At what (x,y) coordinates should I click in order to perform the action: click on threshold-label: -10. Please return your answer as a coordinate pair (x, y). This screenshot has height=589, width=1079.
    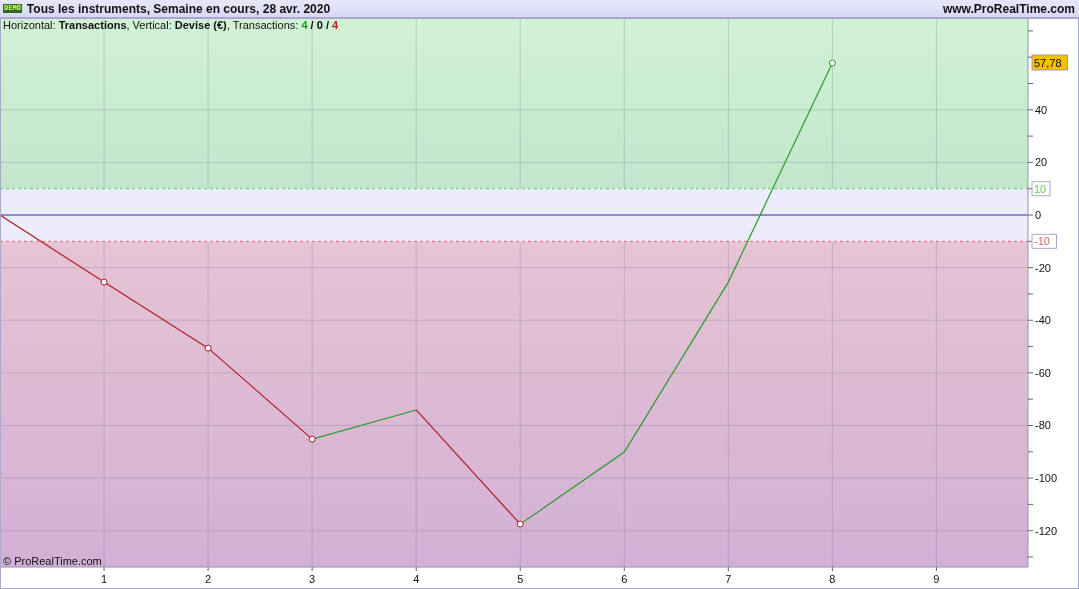
    Looking at the image, I should click on (1044, 241).